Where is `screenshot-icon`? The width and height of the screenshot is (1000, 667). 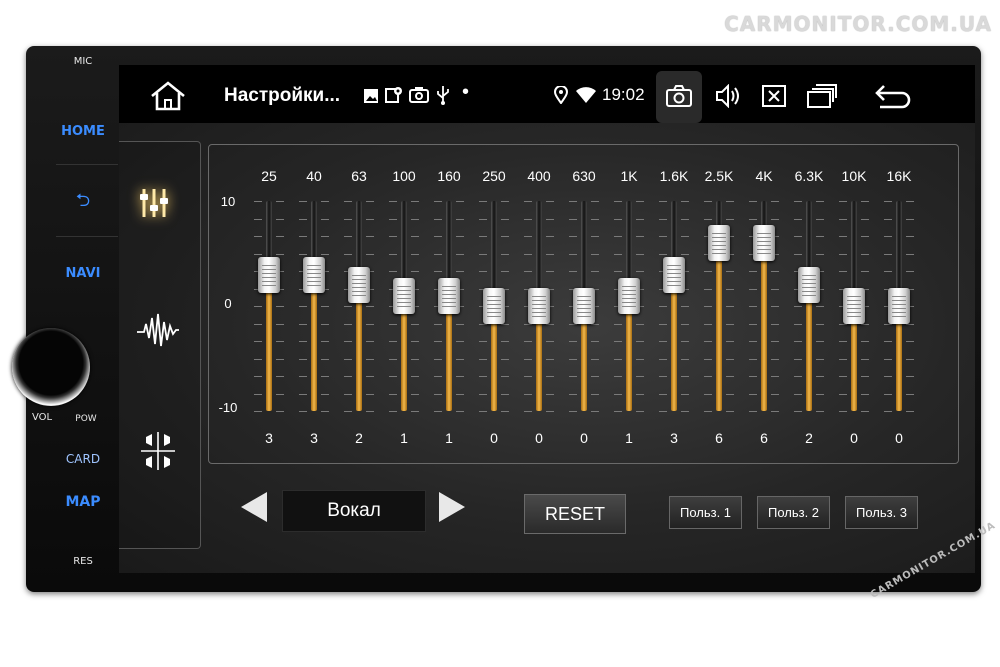 screenshot-icon is located at coordinates (679, 96).